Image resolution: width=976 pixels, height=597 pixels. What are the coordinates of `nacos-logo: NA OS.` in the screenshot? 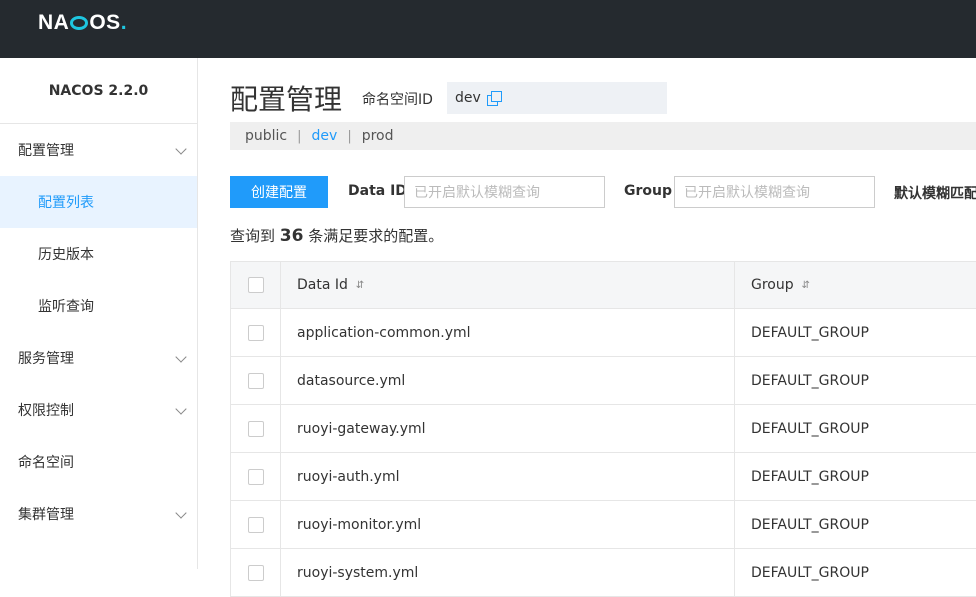 It's located at (82, 23).